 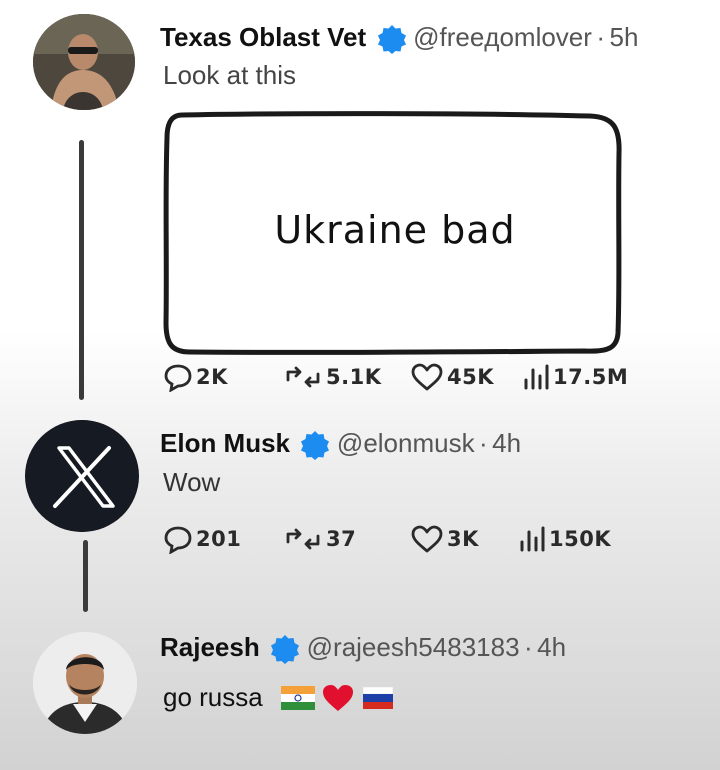 I want to click on reply-count: 201, so click(x=219, y=539).